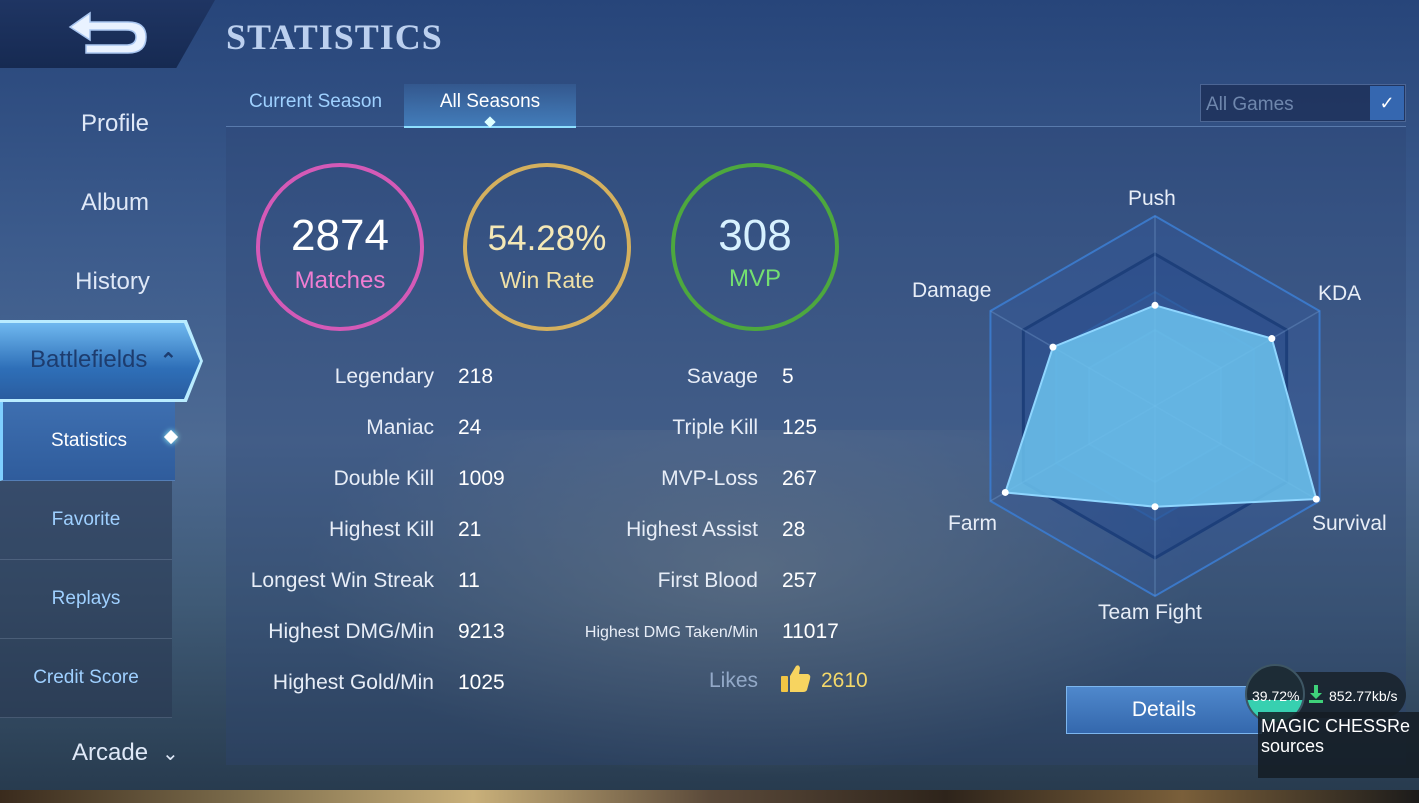 The width and height of the screenshot is (1419, 803). Describe the element at coordinates (315, 105) in the screenshot. I see `tab-current-season: Current Season` at that location.